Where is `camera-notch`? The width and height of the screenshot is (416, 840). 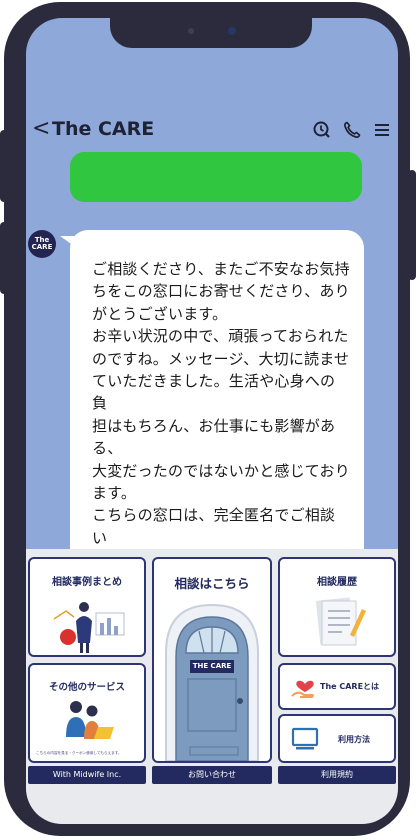
camera-notch is located at coordinates (211, 33).